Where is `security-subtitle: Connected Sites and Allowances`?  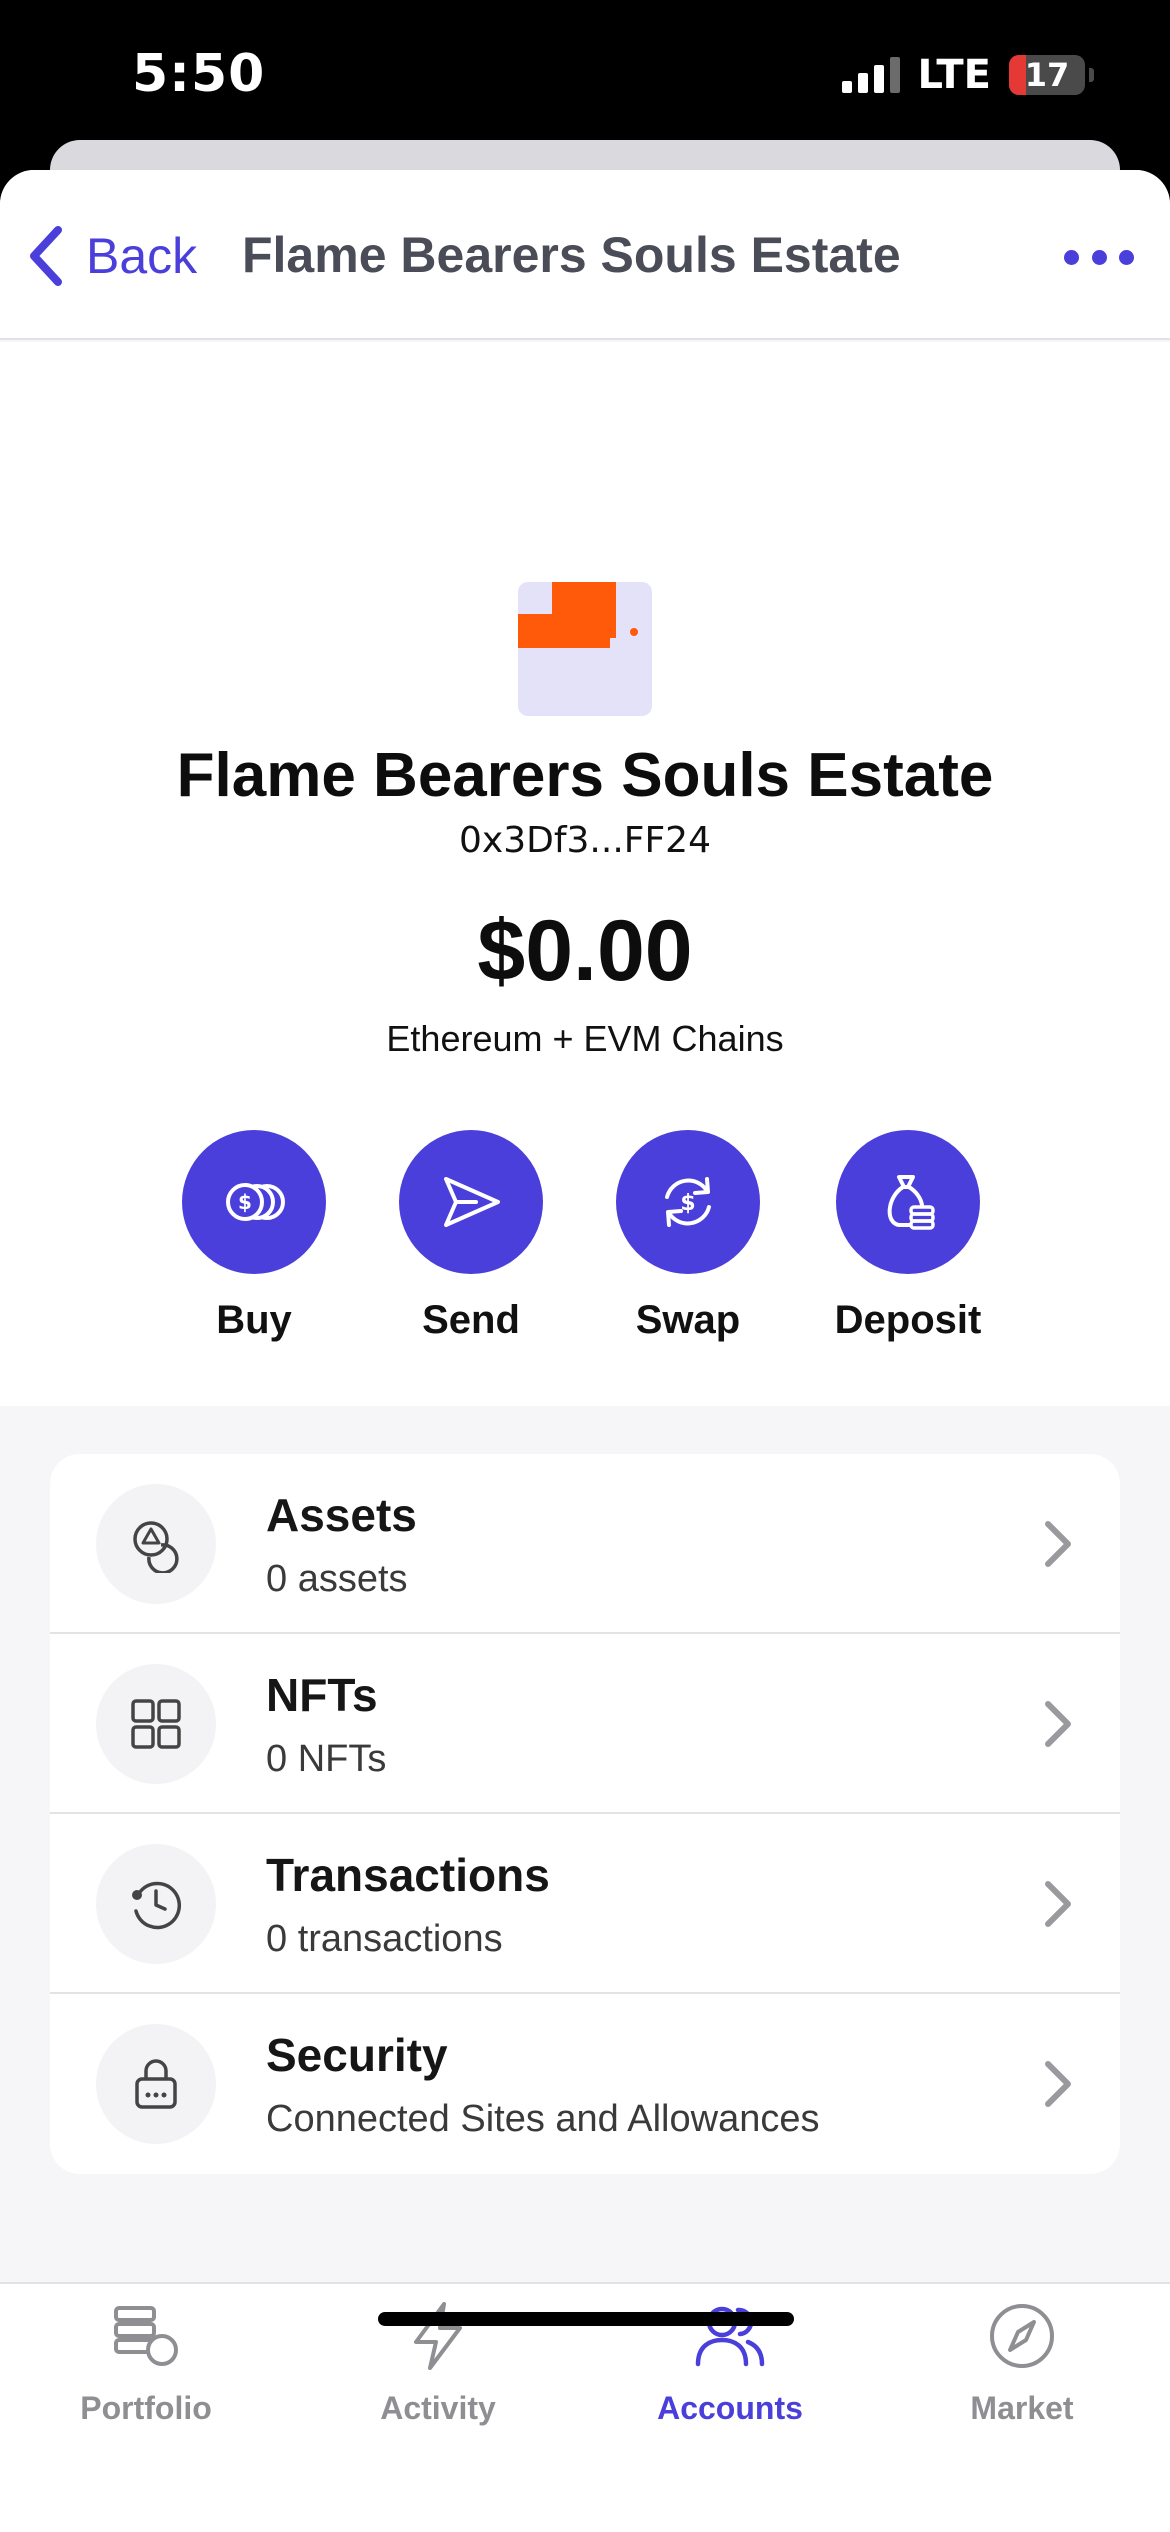 security-subtitle: Connected Sites and Allowances is located at coordinates (543, 2119).